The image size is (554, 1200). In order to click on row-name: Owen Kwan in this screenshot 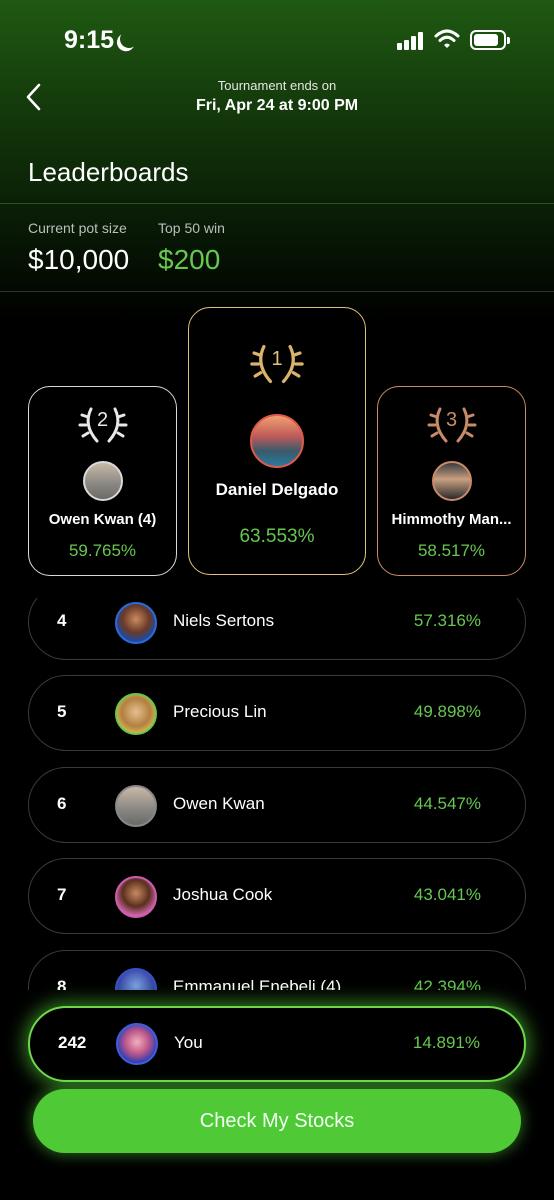, I will do `click(219, 803)`.